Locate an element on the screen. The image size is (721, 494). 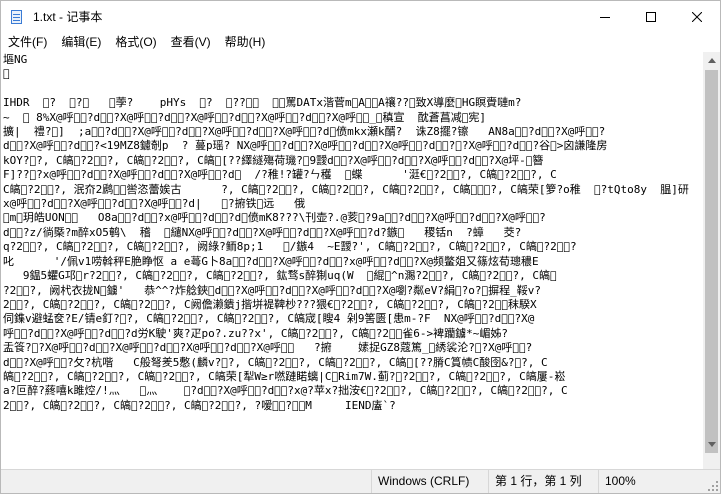
notepad-icon is located at coordinates (17, 17).